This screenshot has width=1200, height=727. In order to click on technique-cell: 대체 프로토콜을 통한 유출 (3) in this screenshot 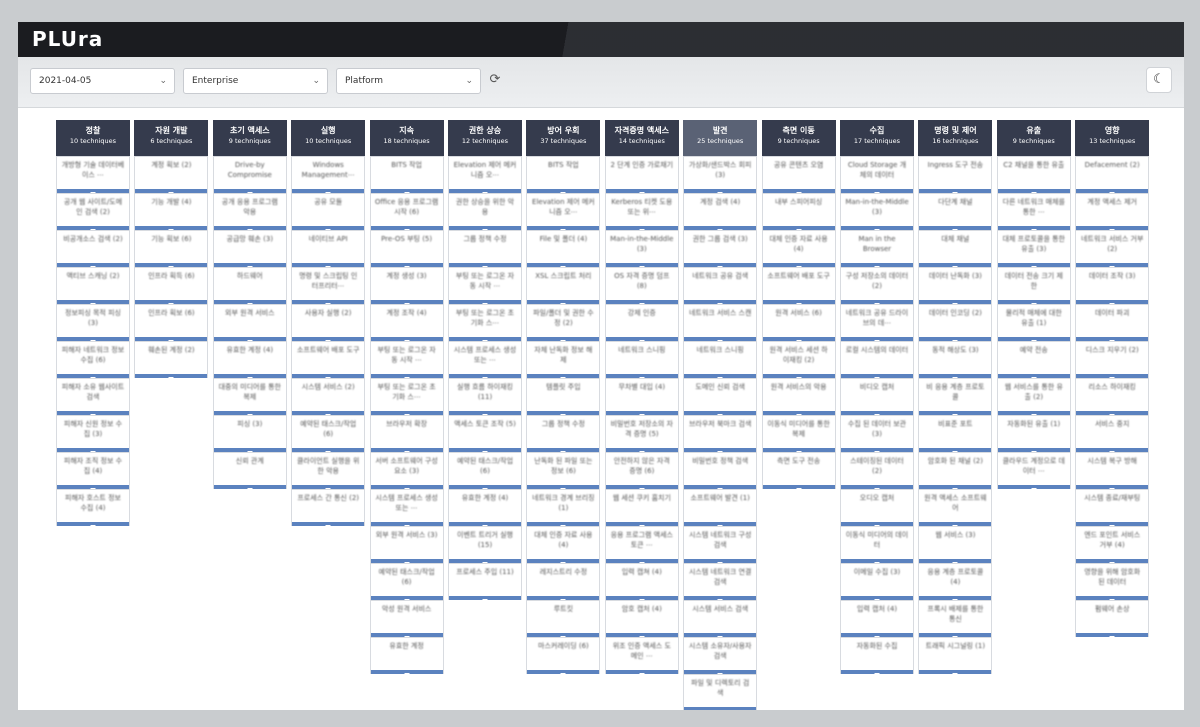, I will do `click(1033, 248)`.